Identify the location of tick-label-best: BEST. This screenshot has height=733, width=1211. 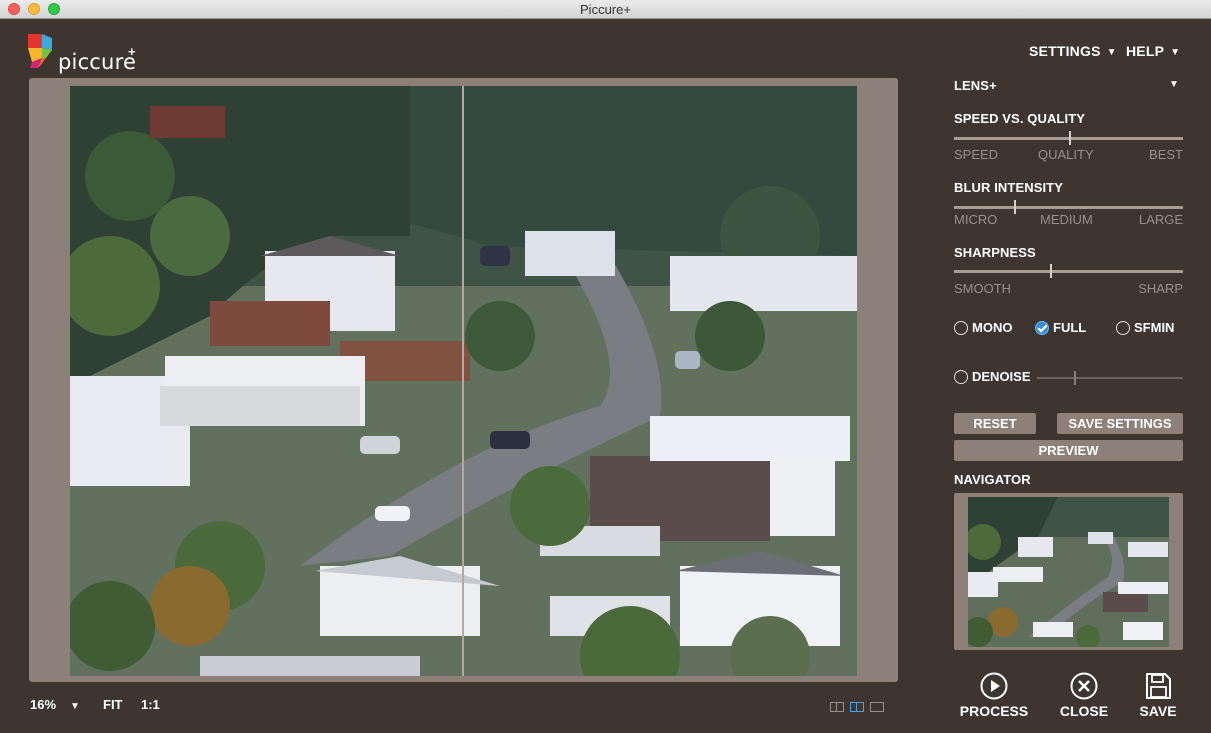
(1166, 154).